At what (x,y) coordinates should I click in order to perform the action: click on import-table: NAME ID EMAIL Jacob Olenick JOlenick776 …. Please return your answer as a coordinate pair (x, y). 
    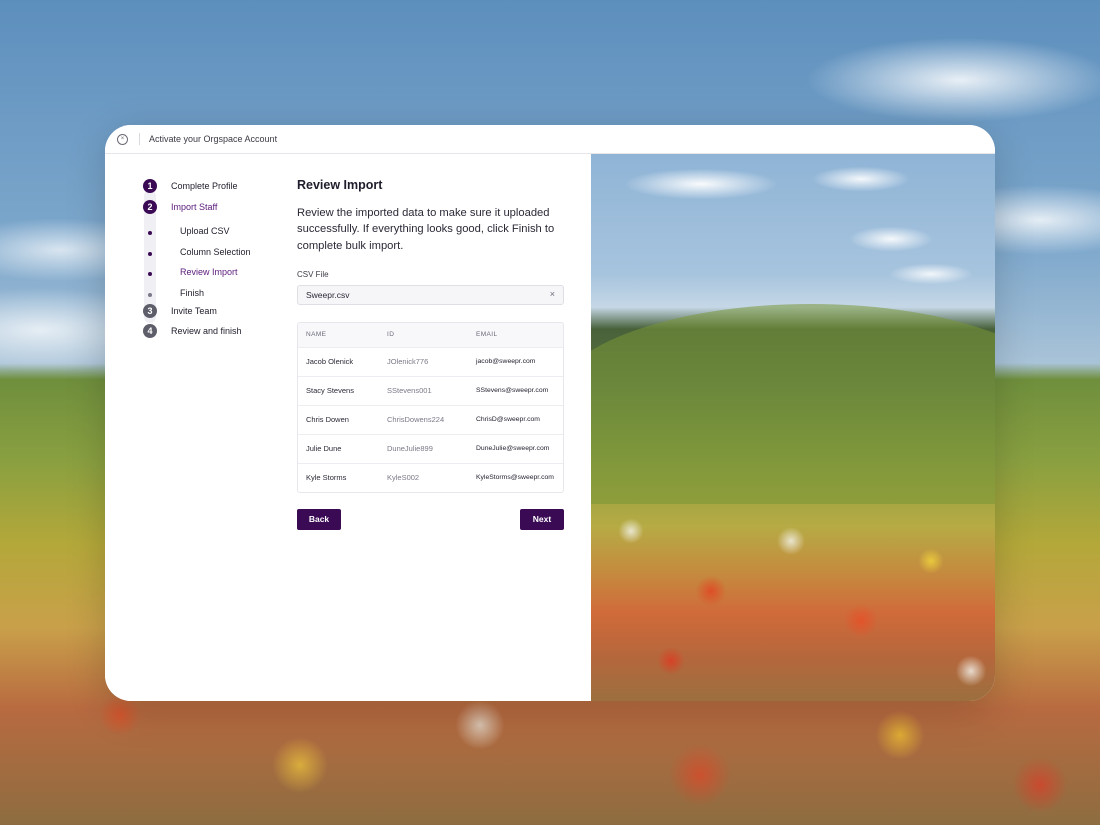
    Looking at the image, I should click on (430, 407).